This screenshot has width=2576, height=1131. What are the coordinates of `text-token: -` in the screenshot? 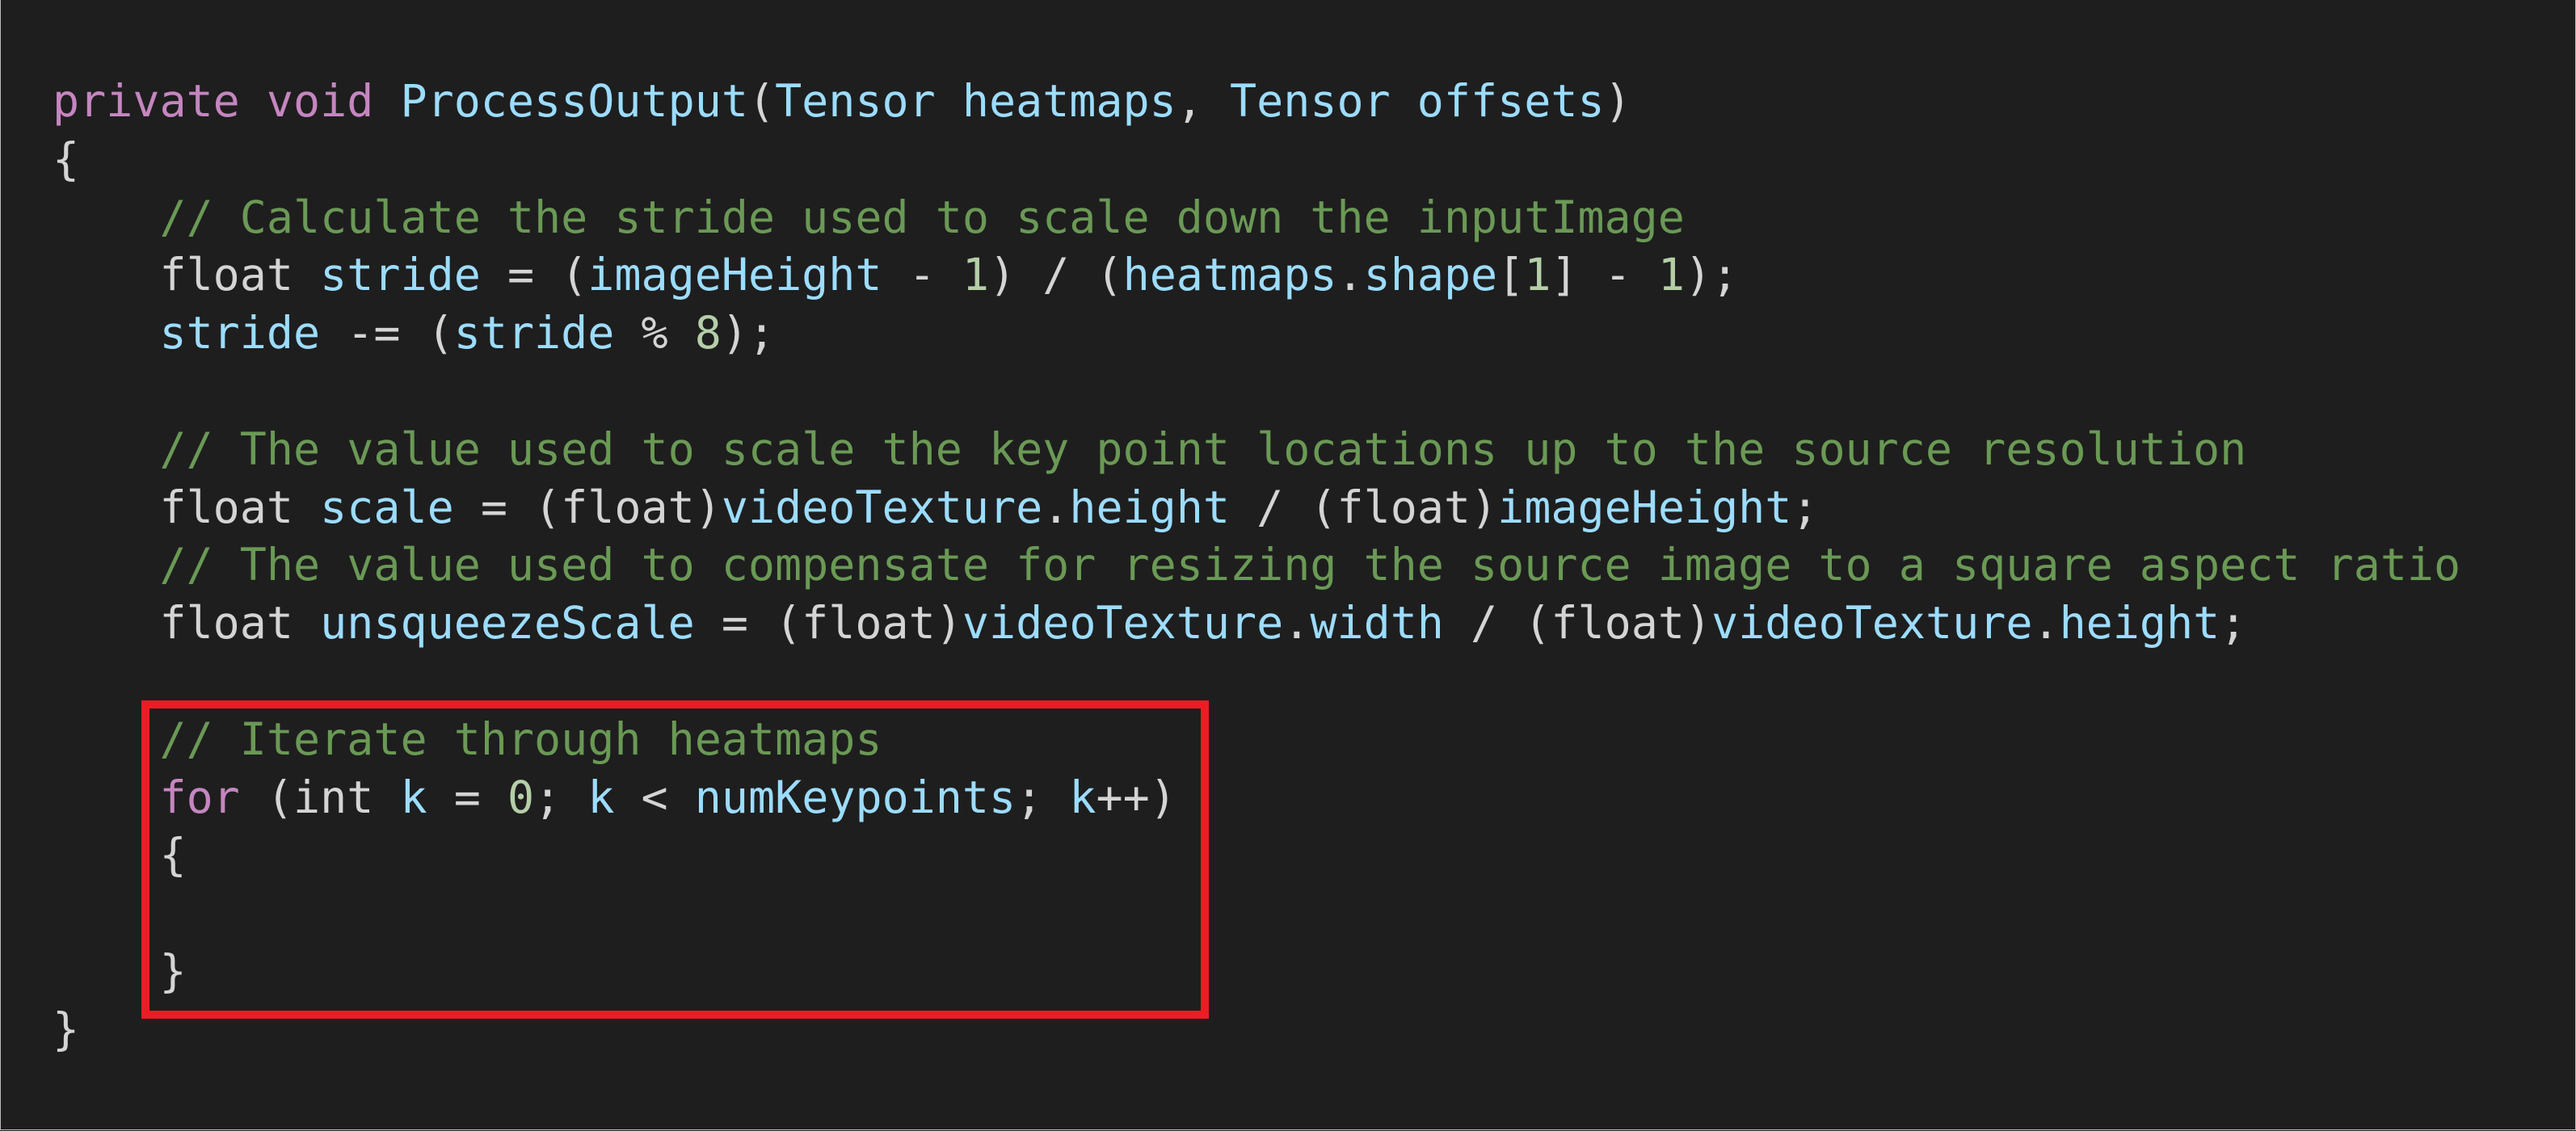 It's located at (922, 275).